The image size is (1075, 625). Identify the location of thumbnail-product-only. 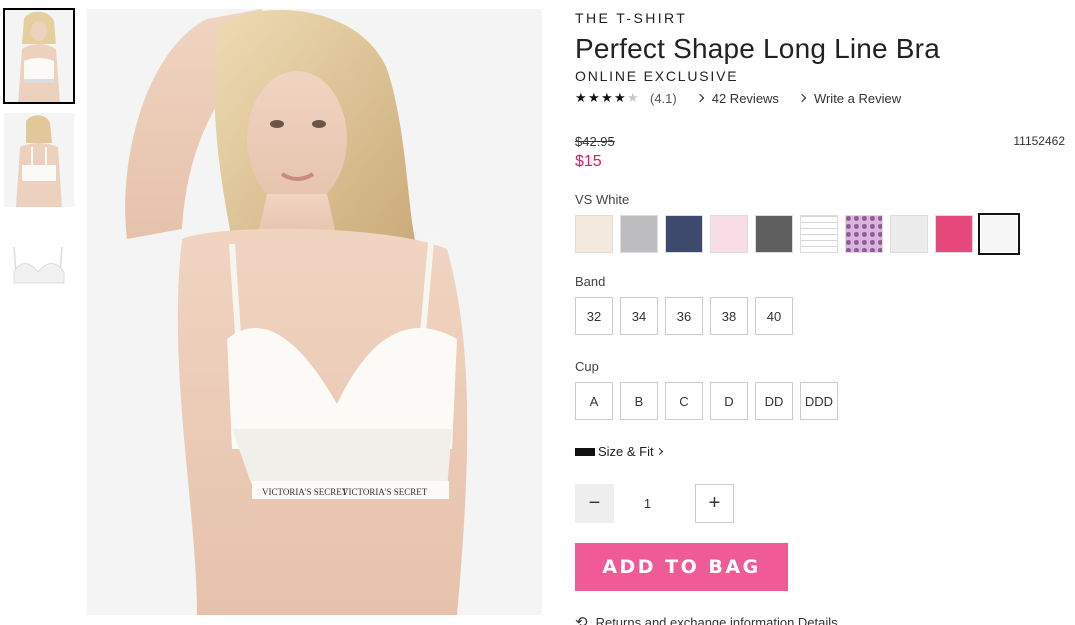
(39, 264).